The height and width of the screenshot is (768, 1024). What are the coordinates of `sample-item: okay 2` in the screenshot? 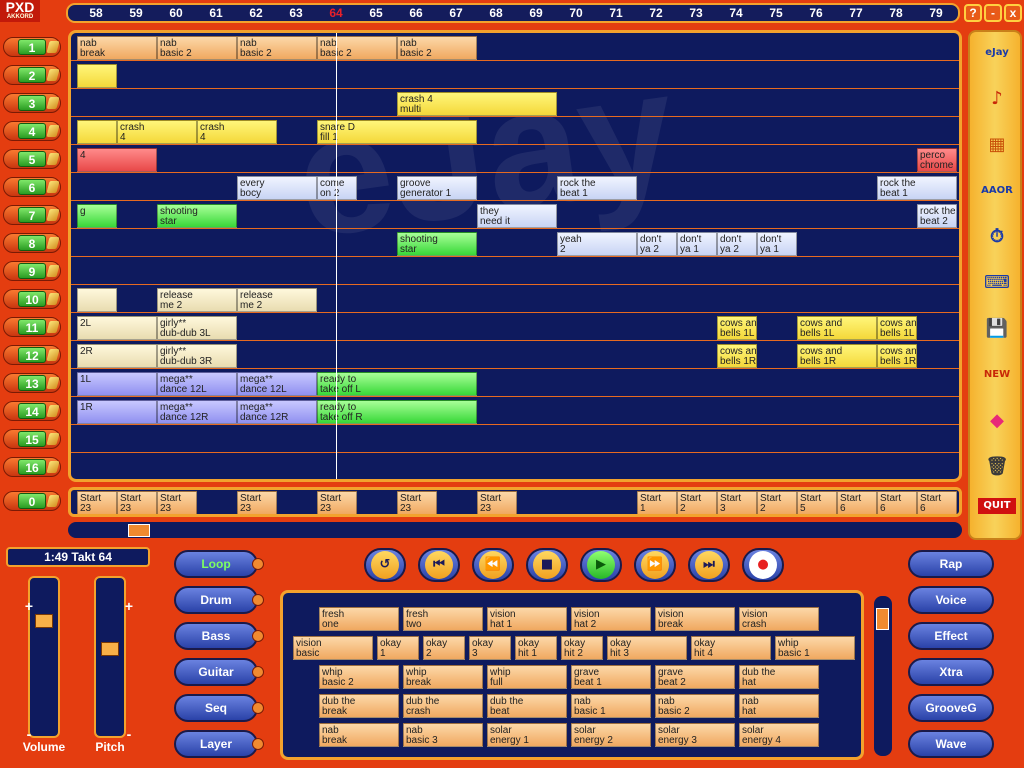 It's located at (444, 648).